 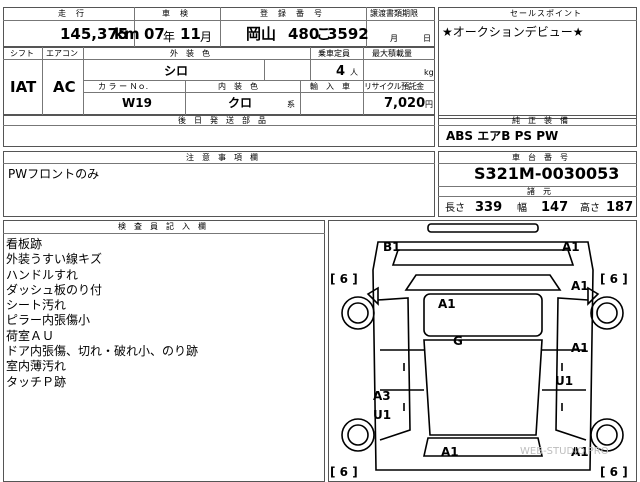 I want to click on mark-right-front-fender: A1, so click(x=580, y=286).